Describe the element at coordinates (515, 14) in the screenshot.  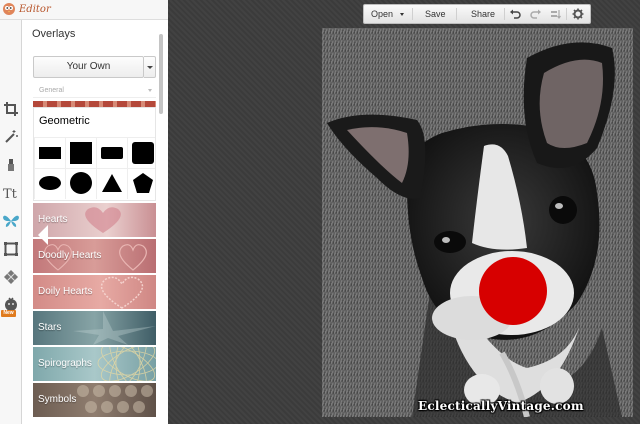
I see `undo-icon` at that location.